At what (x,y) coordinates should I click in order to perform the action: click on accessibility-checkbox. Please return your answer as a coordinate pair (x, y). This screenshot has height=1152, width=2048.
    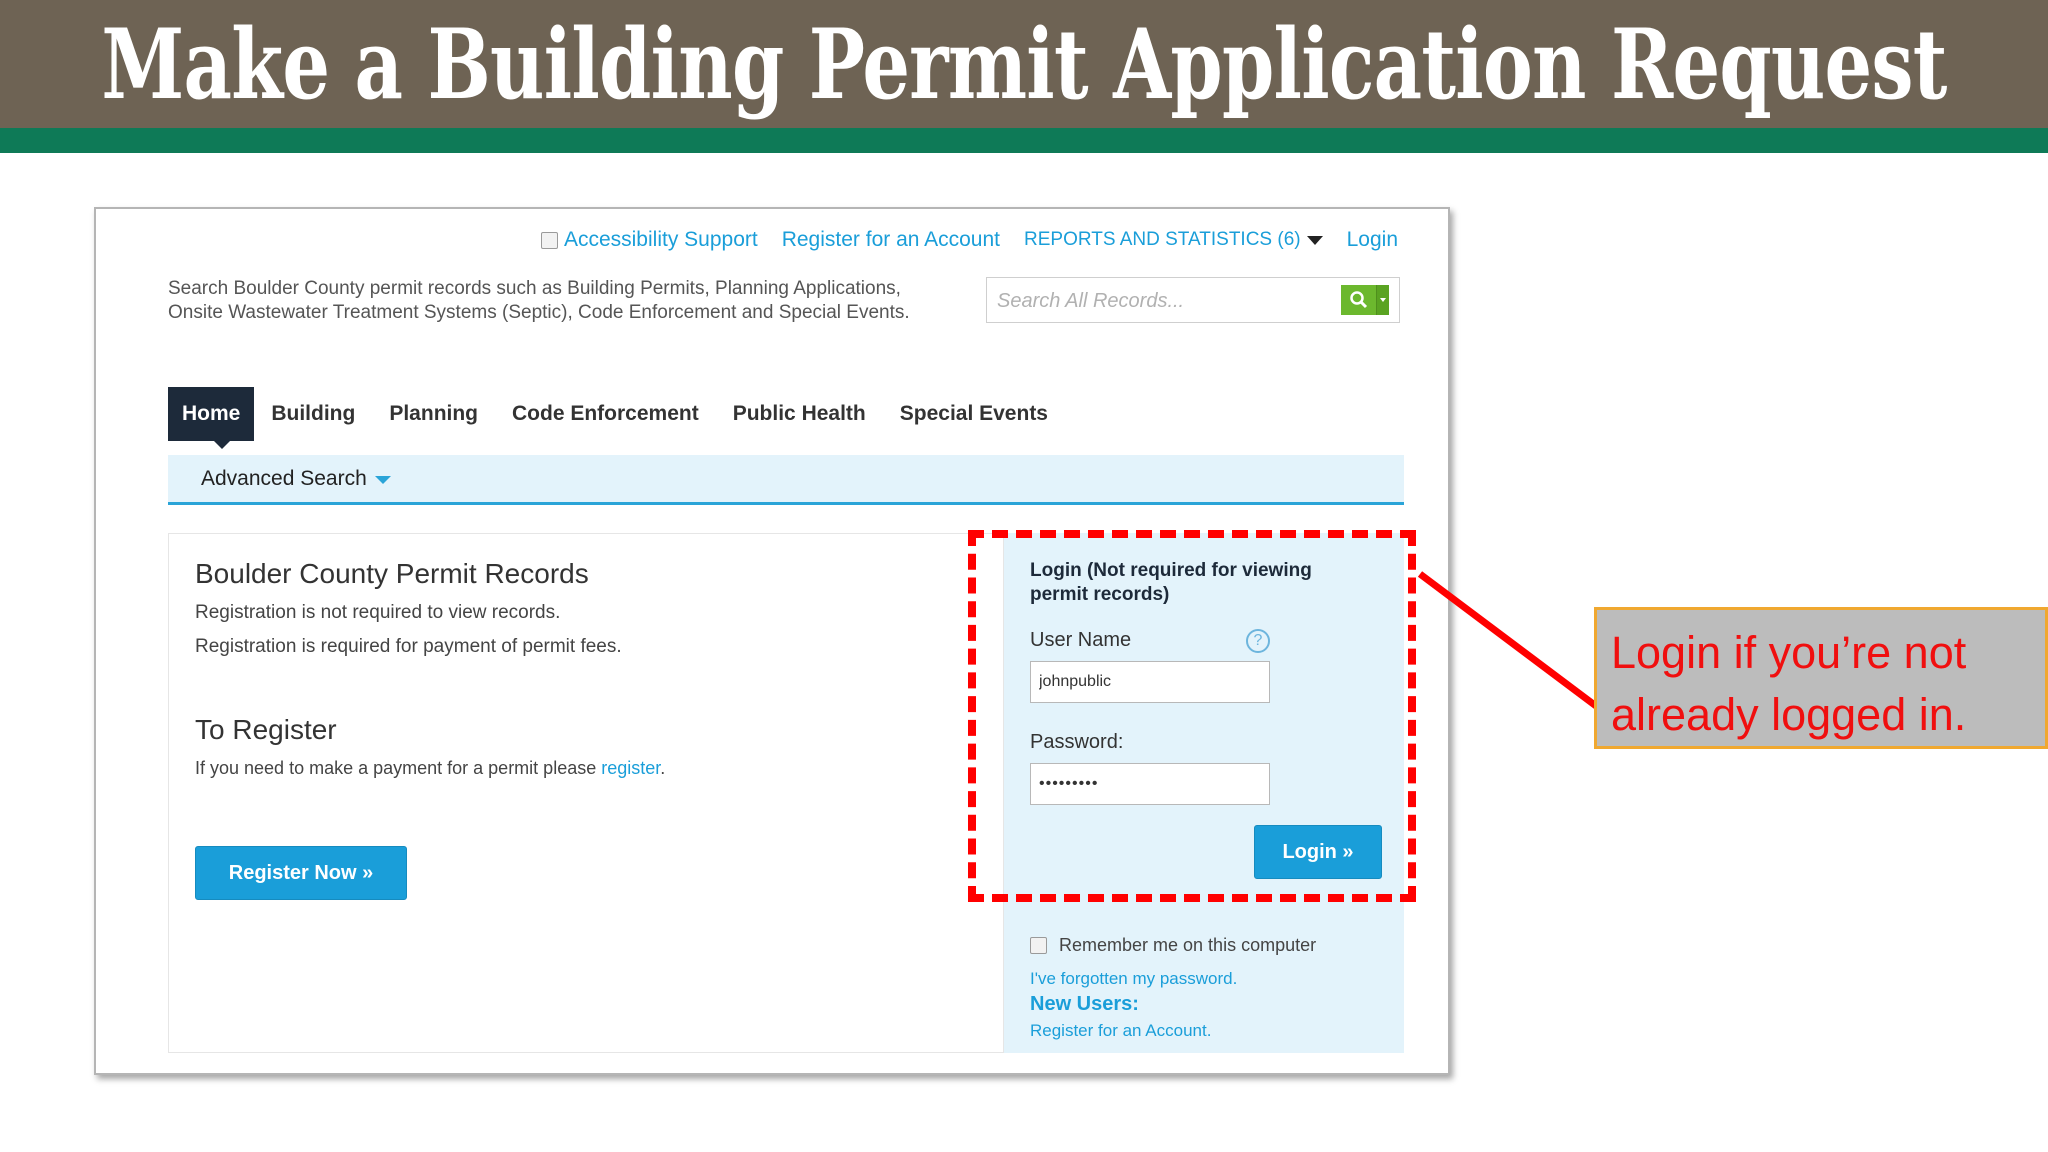
    Looking at the image, I should click on (549, 240).